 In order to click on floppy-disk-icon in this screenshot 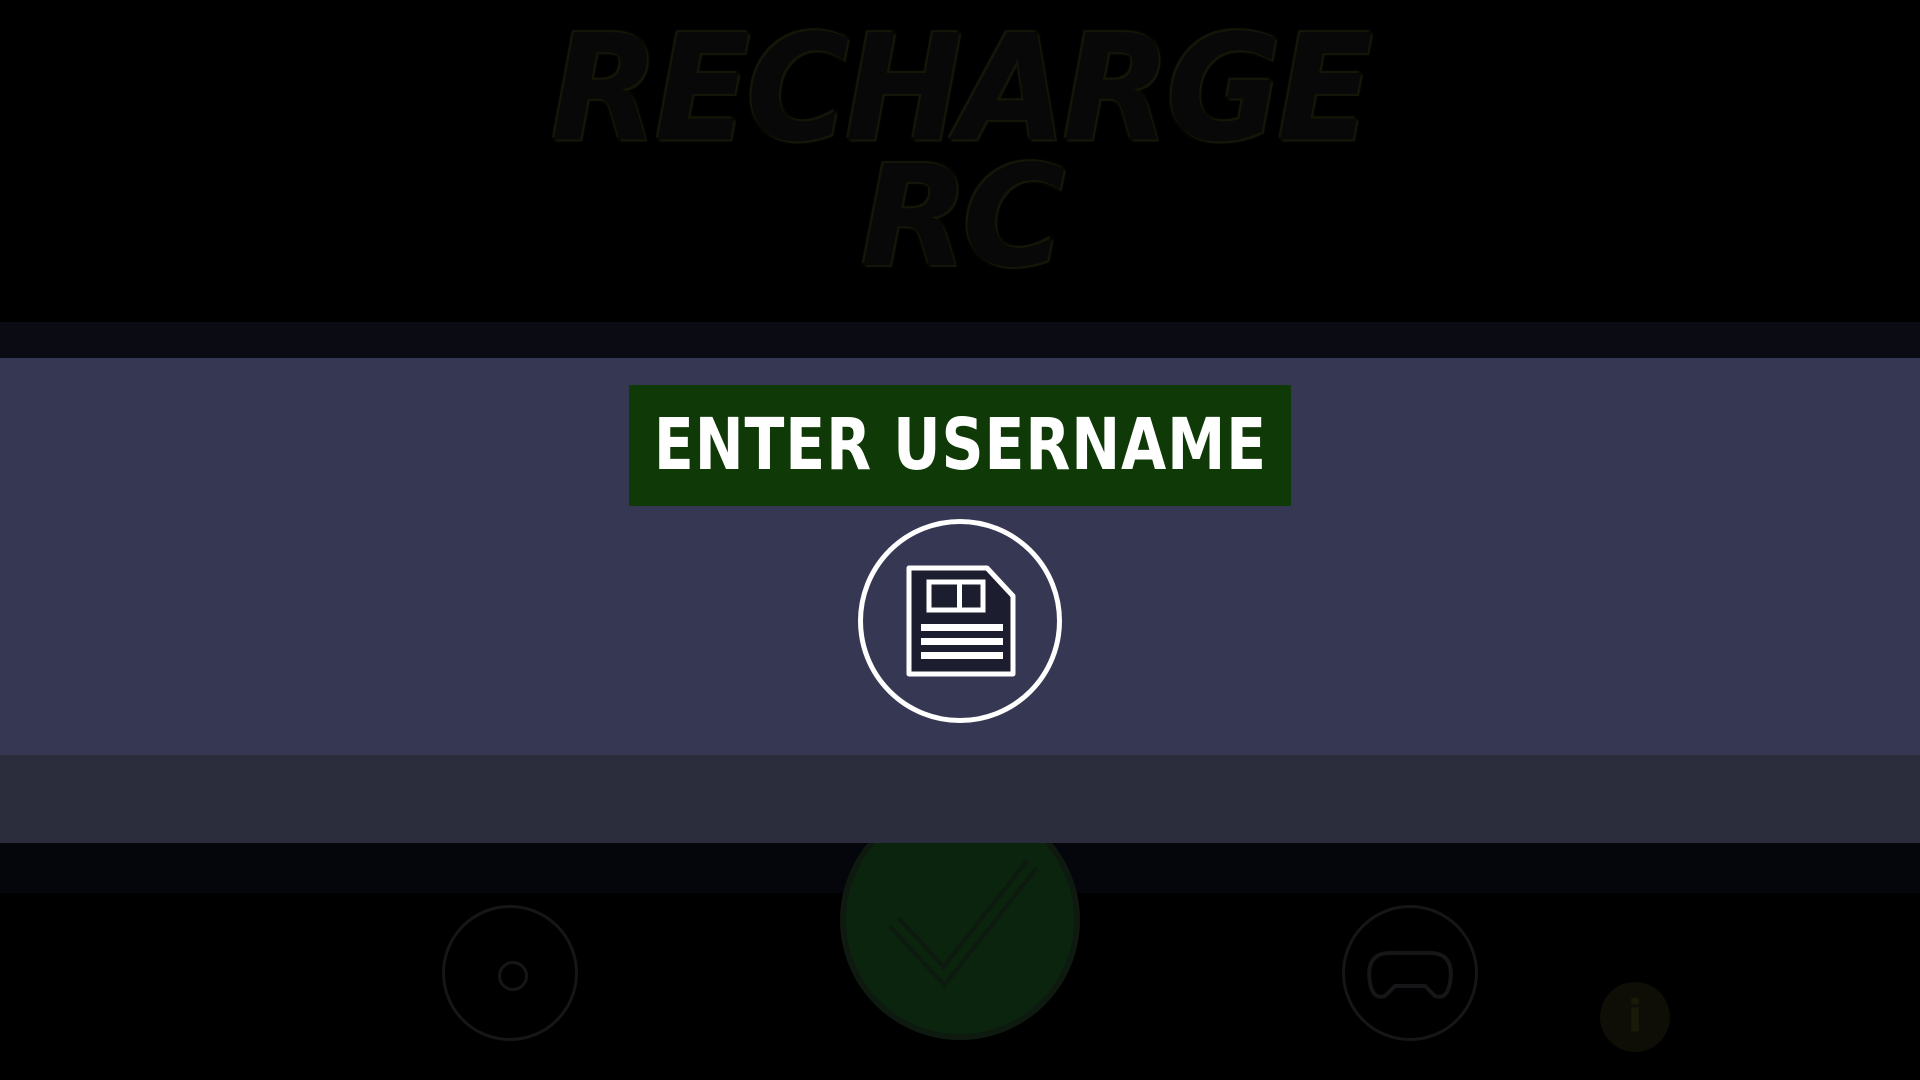, I will do `click(961, 621)`.